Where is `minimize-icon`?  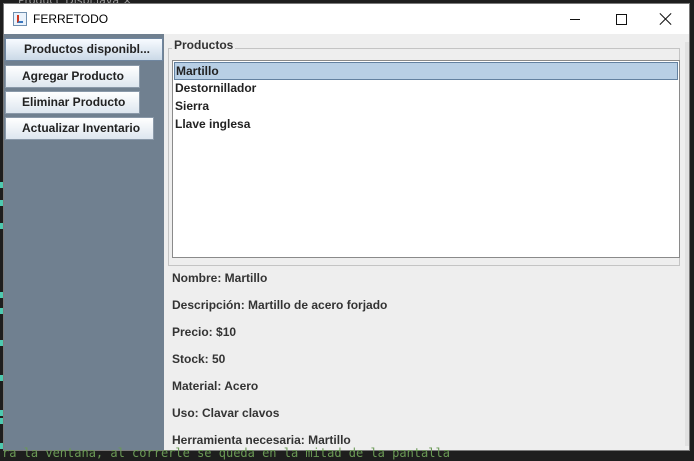
minimize-icon is located at coordinates (575, 19).